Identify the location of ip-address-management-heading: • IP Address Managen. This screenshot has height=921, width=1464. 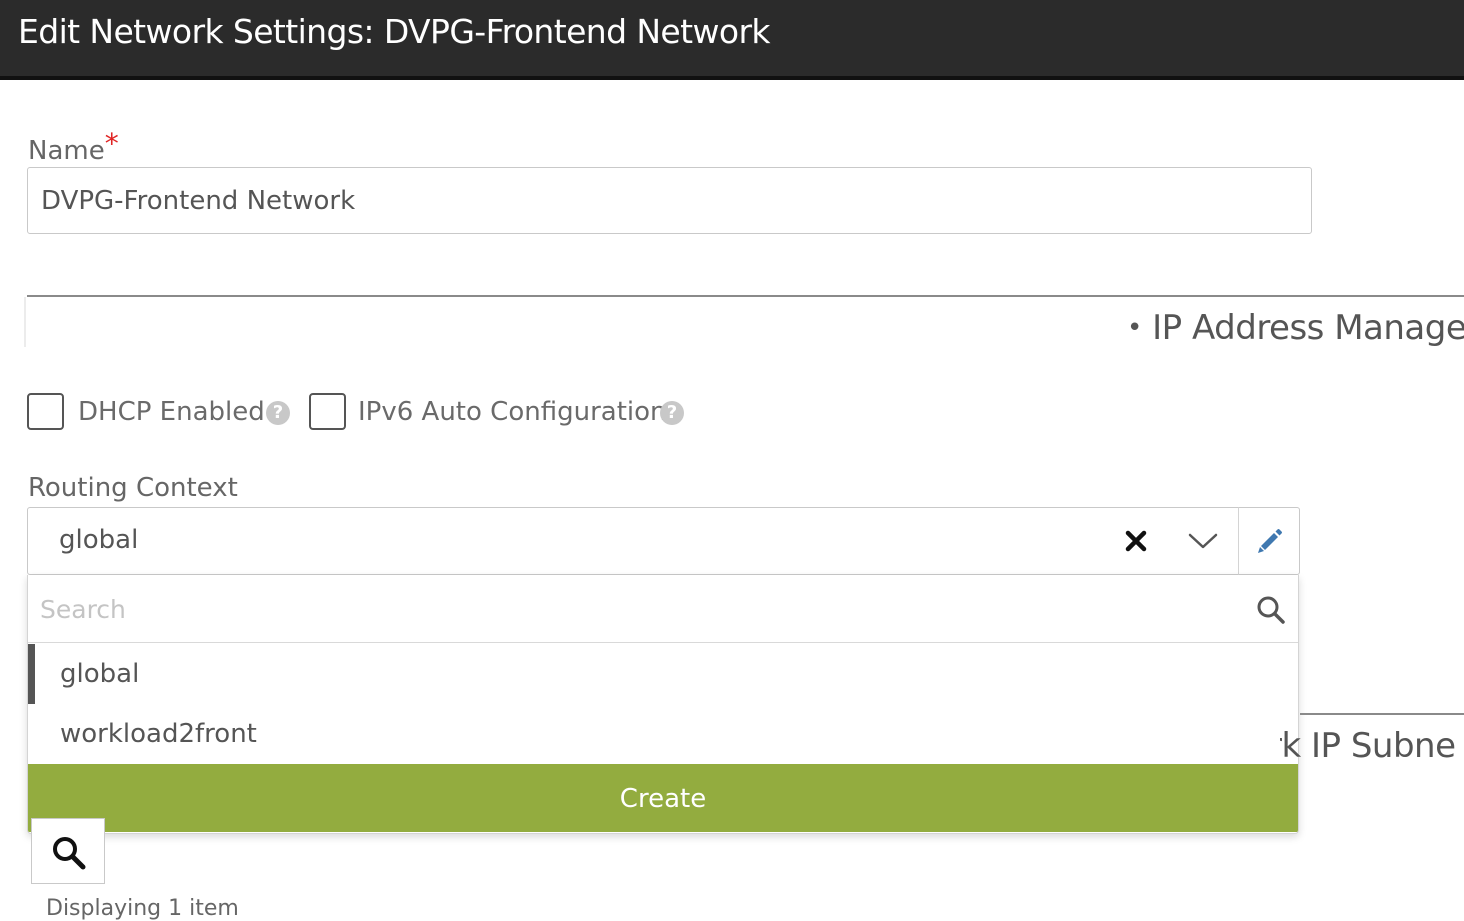
(1295, 328).